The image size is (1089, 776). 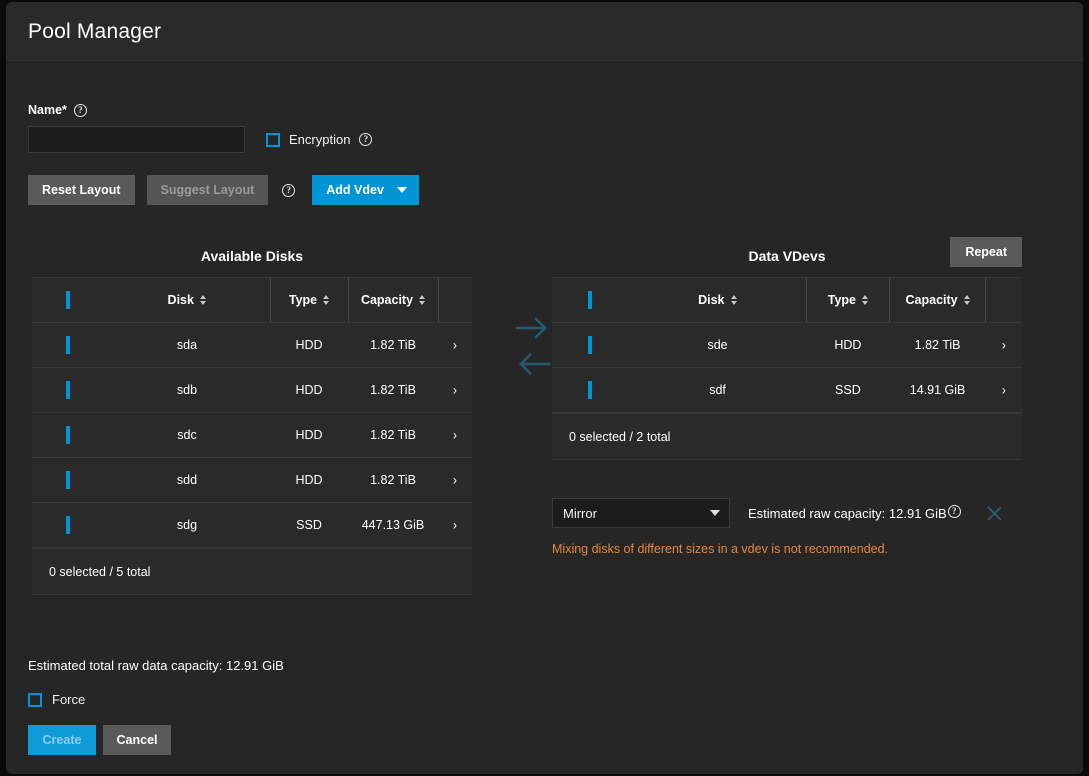 What do you see at coordinates (319, 139) in the screenshot?
I see `encryption-checkbox-group: Encryption ?` at bounding box center [319, 139].